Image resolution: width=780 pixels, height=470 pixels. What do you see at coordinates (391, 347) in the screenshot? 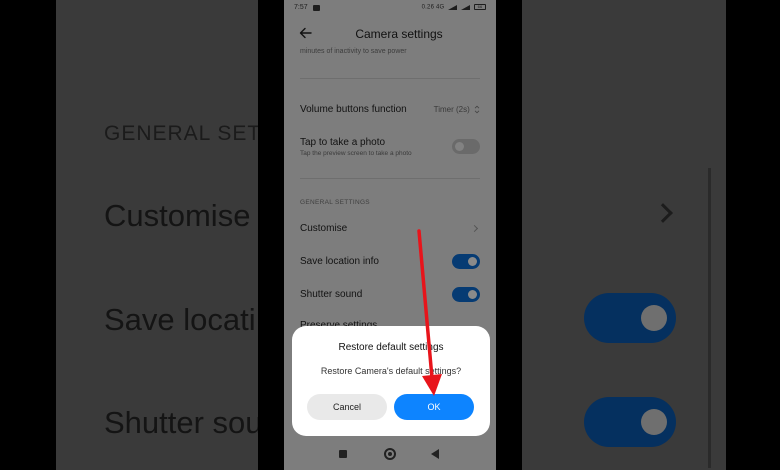
I see `dialog-title: Restore default settings` at bounding box center [391, 347].